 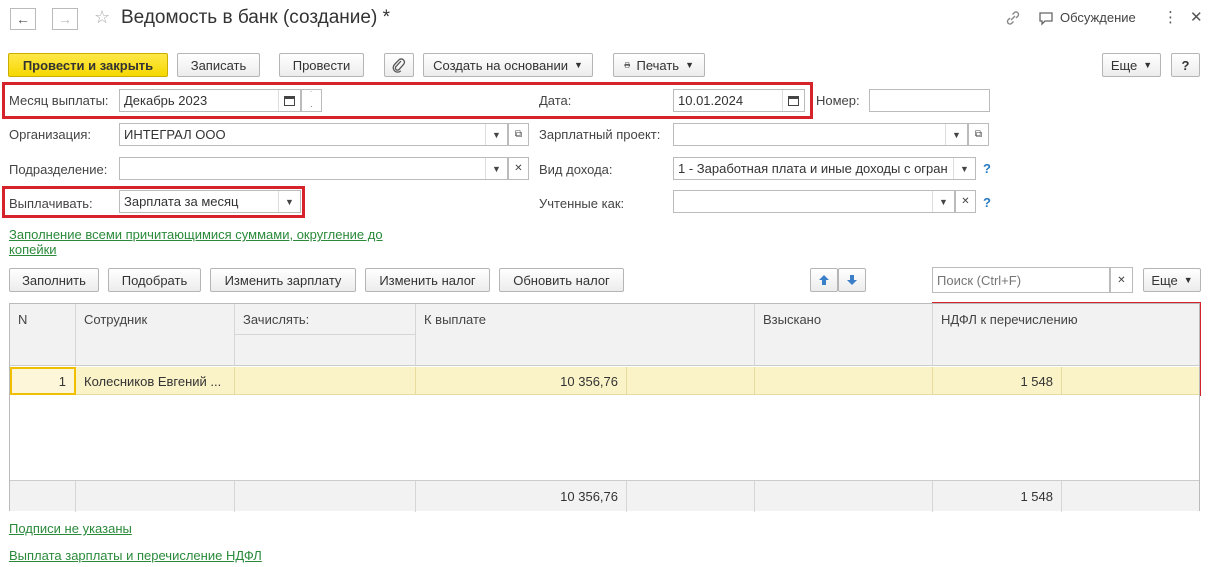 I want to click on organization-field: ИНТЕГРАЛ ООО ▼, so click(x=313, y=134).